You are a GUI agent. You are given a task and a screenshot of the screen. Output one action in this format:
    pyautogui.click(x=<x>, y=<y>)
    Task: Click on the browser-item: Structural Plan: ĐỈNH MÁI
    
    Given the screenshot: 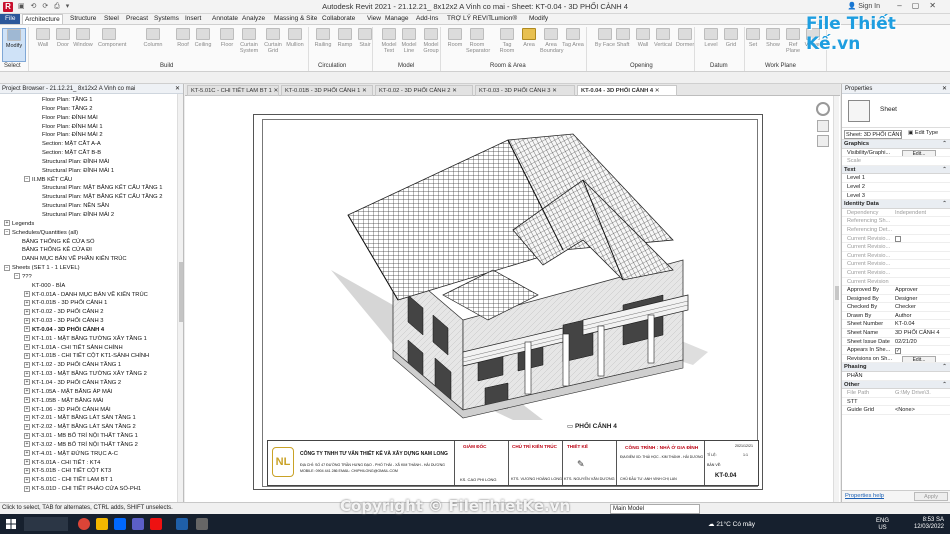 What is the action you would take?
    pyautogui.click(x=91, y=162)
    